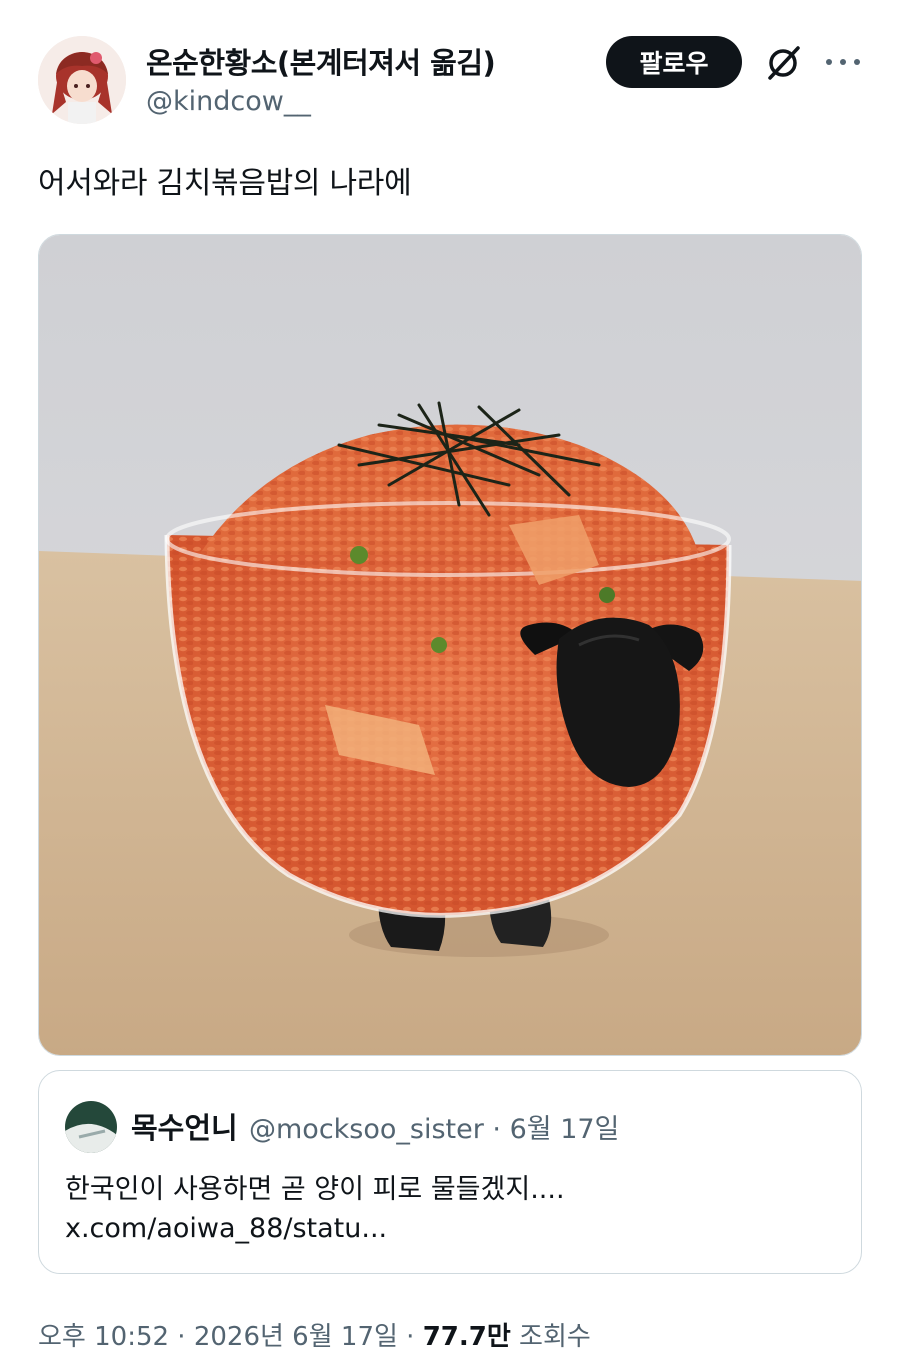 This screenshot has width=900, height=1360. What do you see at coordinates (184, 1128) in the screenshot?
I see `quoted-author-name: 목수언니` at bounding box center [184, 1128].